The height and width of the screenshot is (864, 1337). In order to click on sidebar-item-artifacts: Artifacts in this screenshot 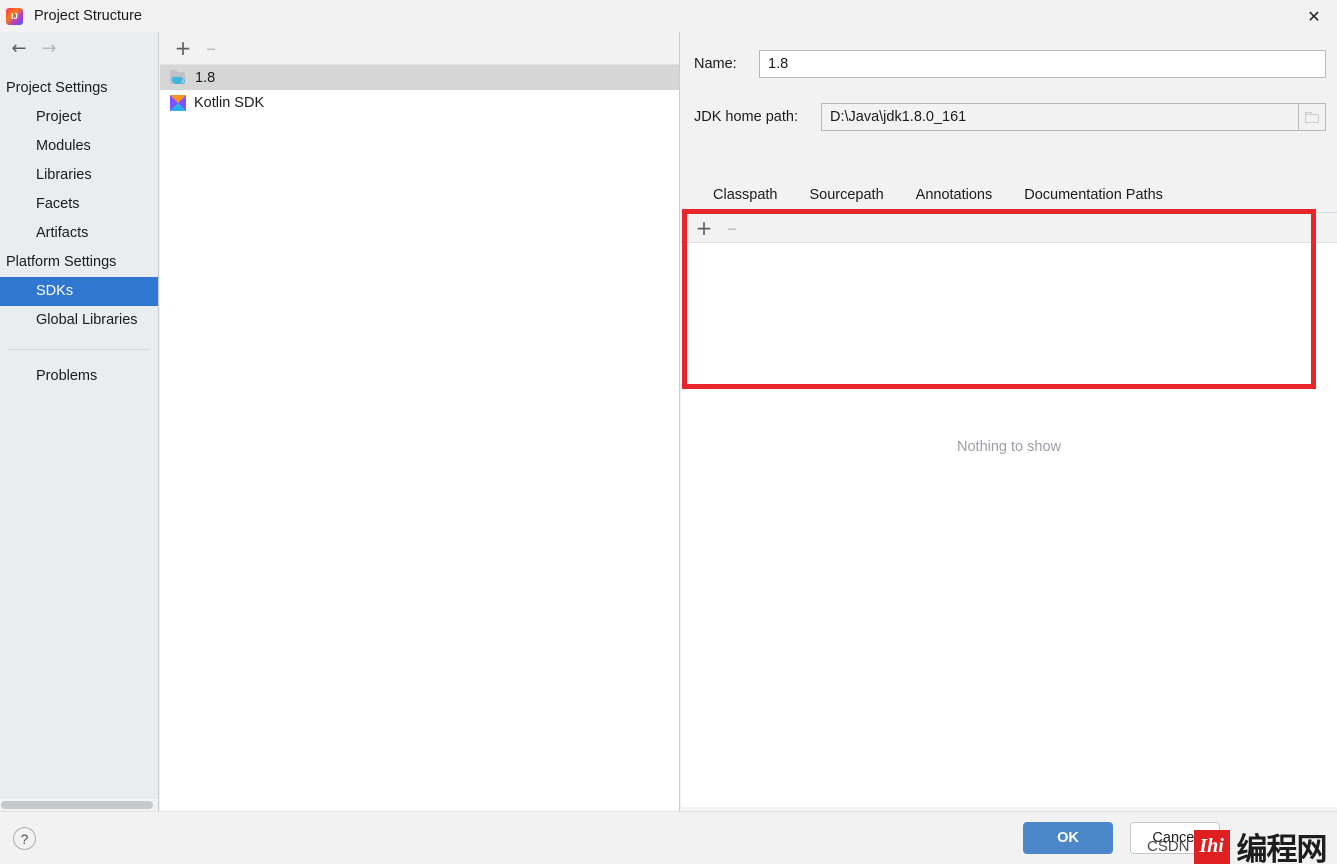, I will do `click(79, 233)`.